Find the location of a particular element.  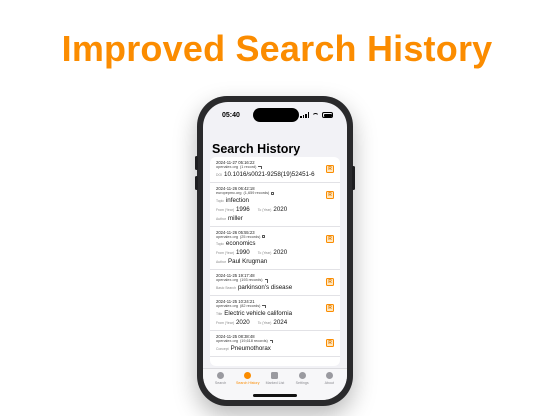

field-value: 1996 is located at coordinates (242, 209).